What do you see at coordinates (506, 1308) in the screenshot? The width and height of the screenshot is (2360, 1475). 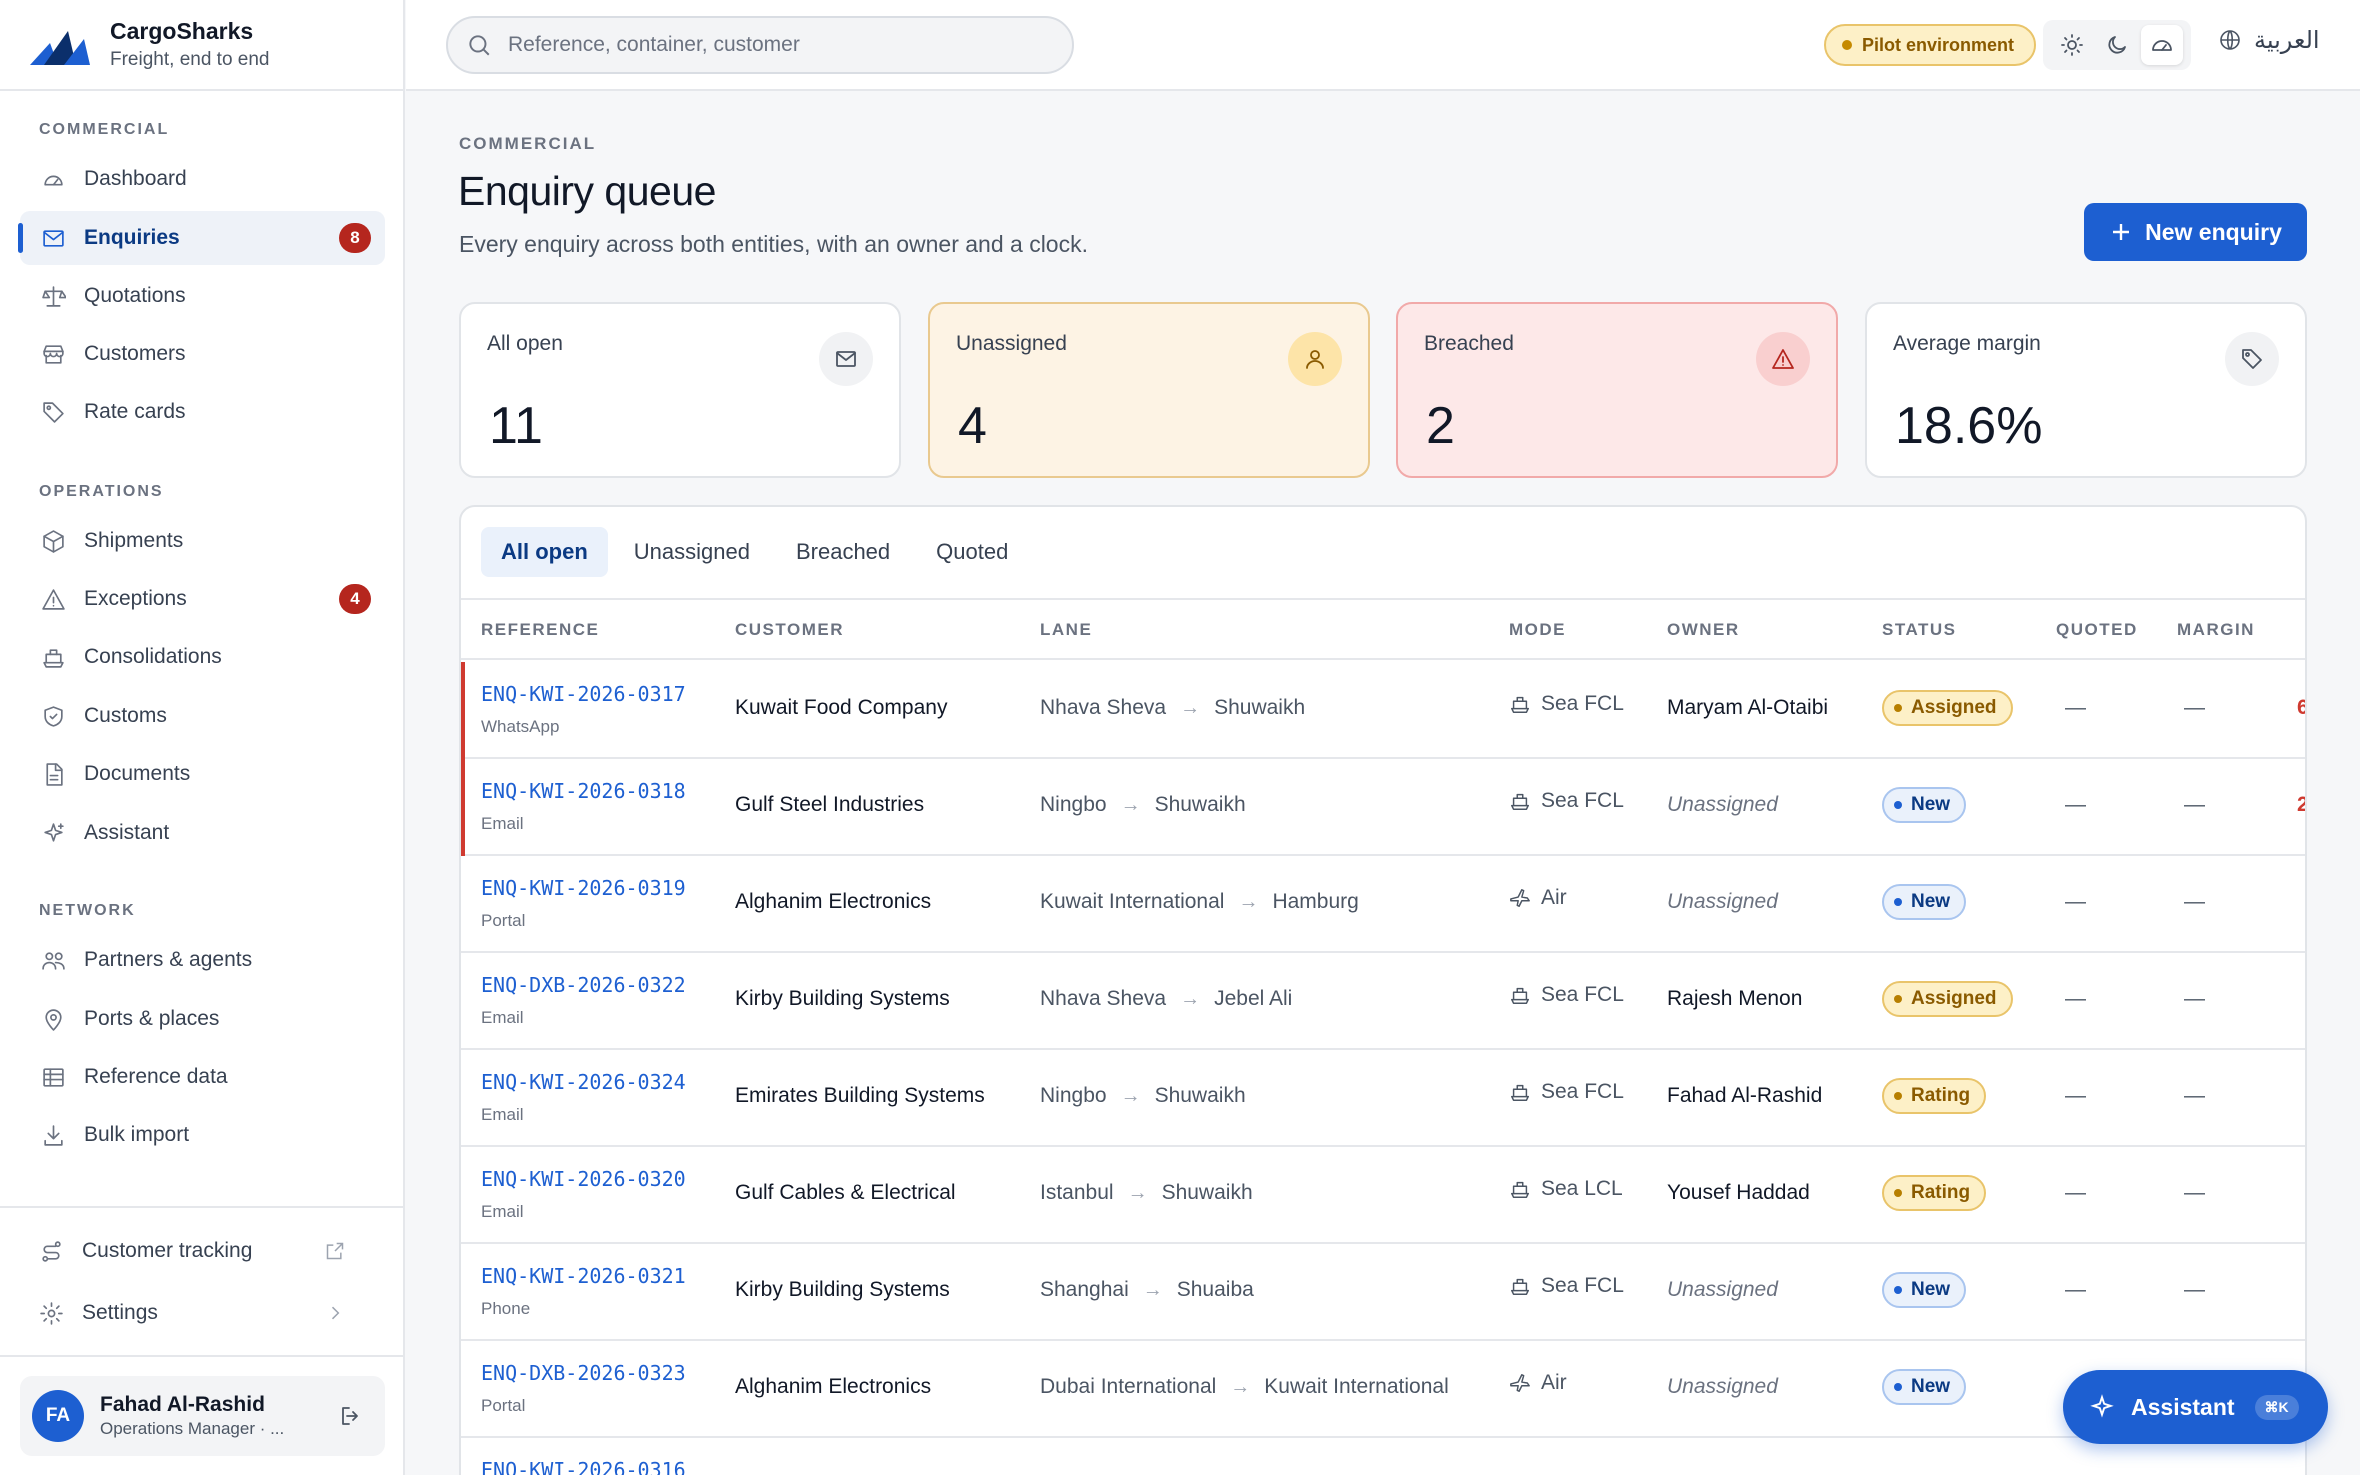 I see `source-channel: Phone` at bounding box center [506, 1308].